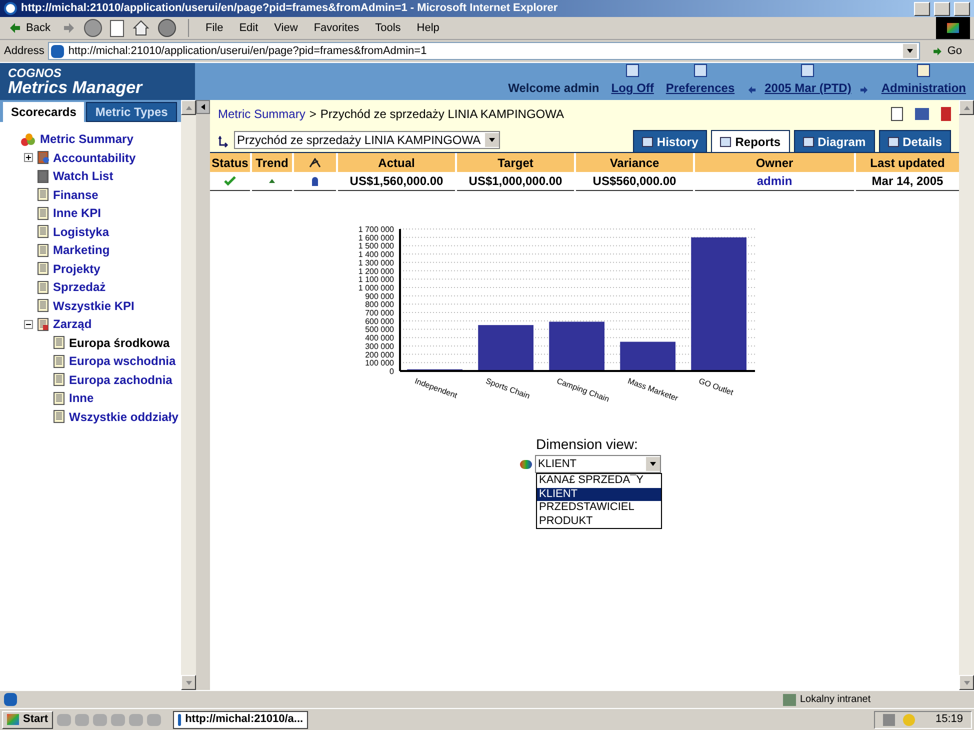 This screenshot has width=974, height=730. I want to click on table-cell-text: US$1,000,000.00, so click(515, 181).